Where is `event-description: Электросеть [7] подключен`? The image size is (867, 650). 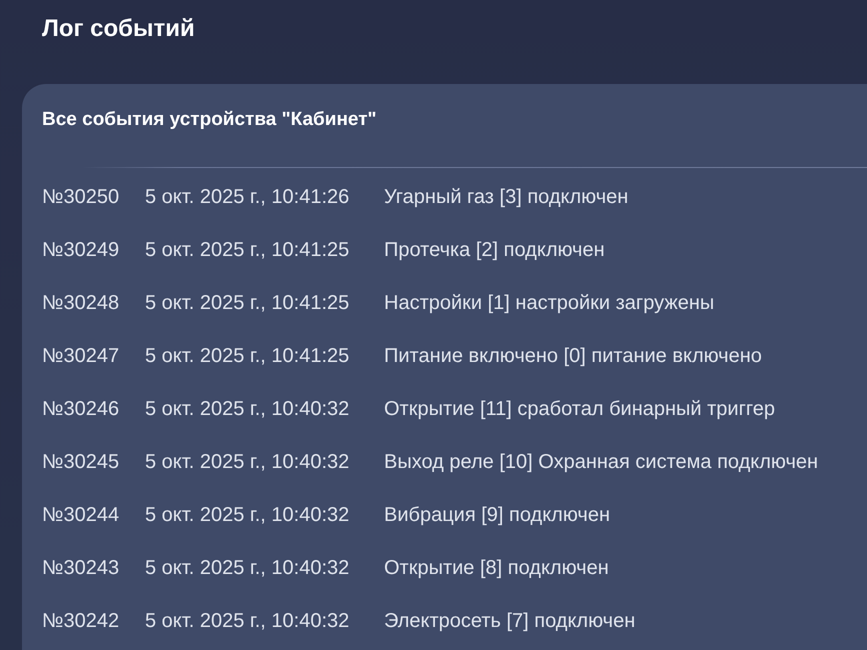
event-description: Электросеть [7] подключен is located at coordinates (510, 620).